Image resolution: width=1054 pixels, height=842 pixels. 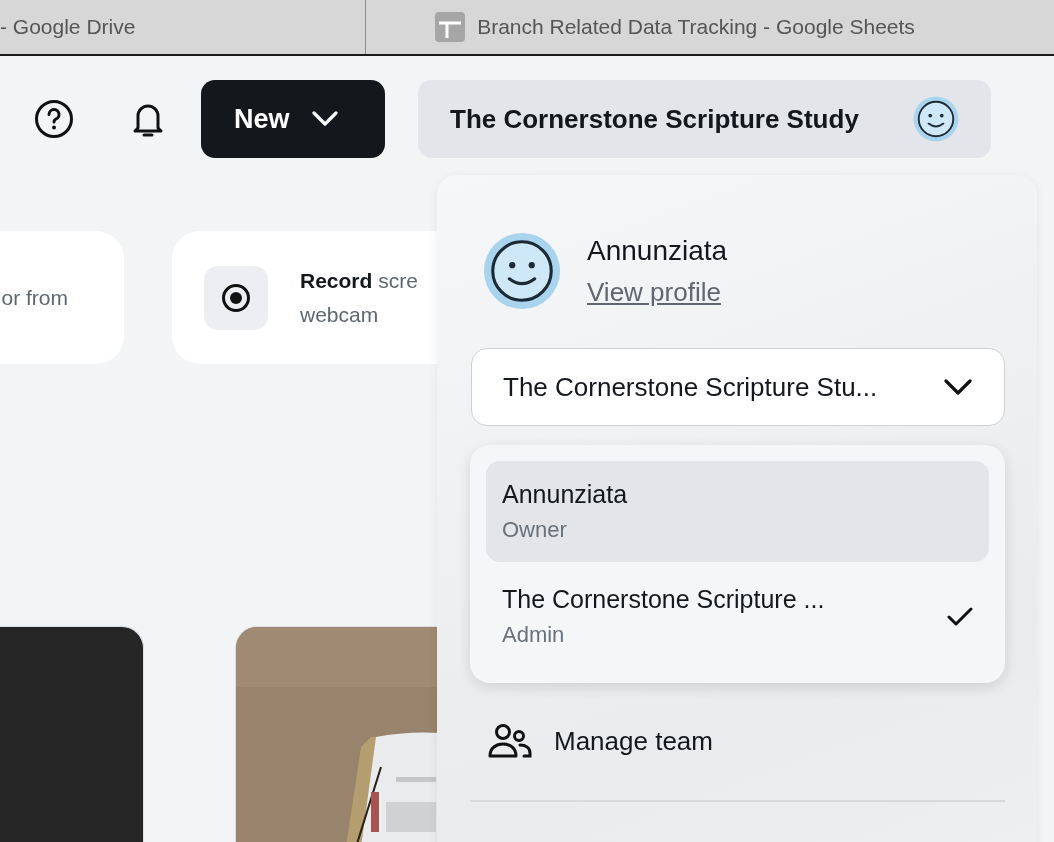 What do you see at coordinates (565, 494) in the screenshot?
I see `team-name: Annunziata` at bounding box center [565, 494].